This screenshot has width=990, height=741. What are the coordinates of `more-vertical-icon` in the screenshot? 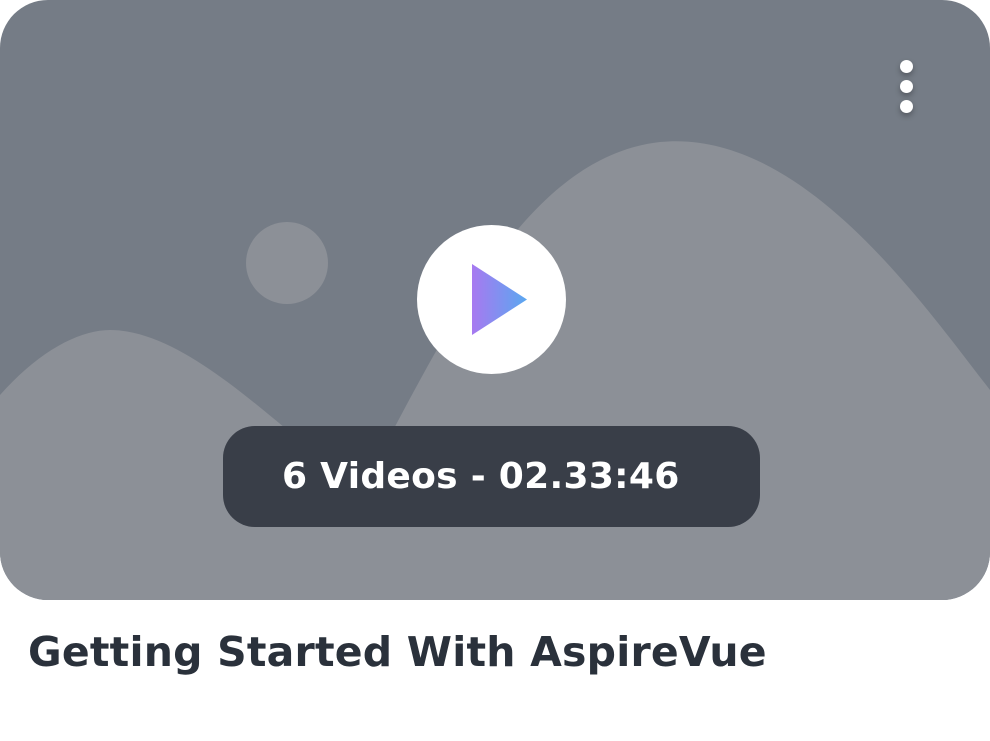 It's located at (906, 66).